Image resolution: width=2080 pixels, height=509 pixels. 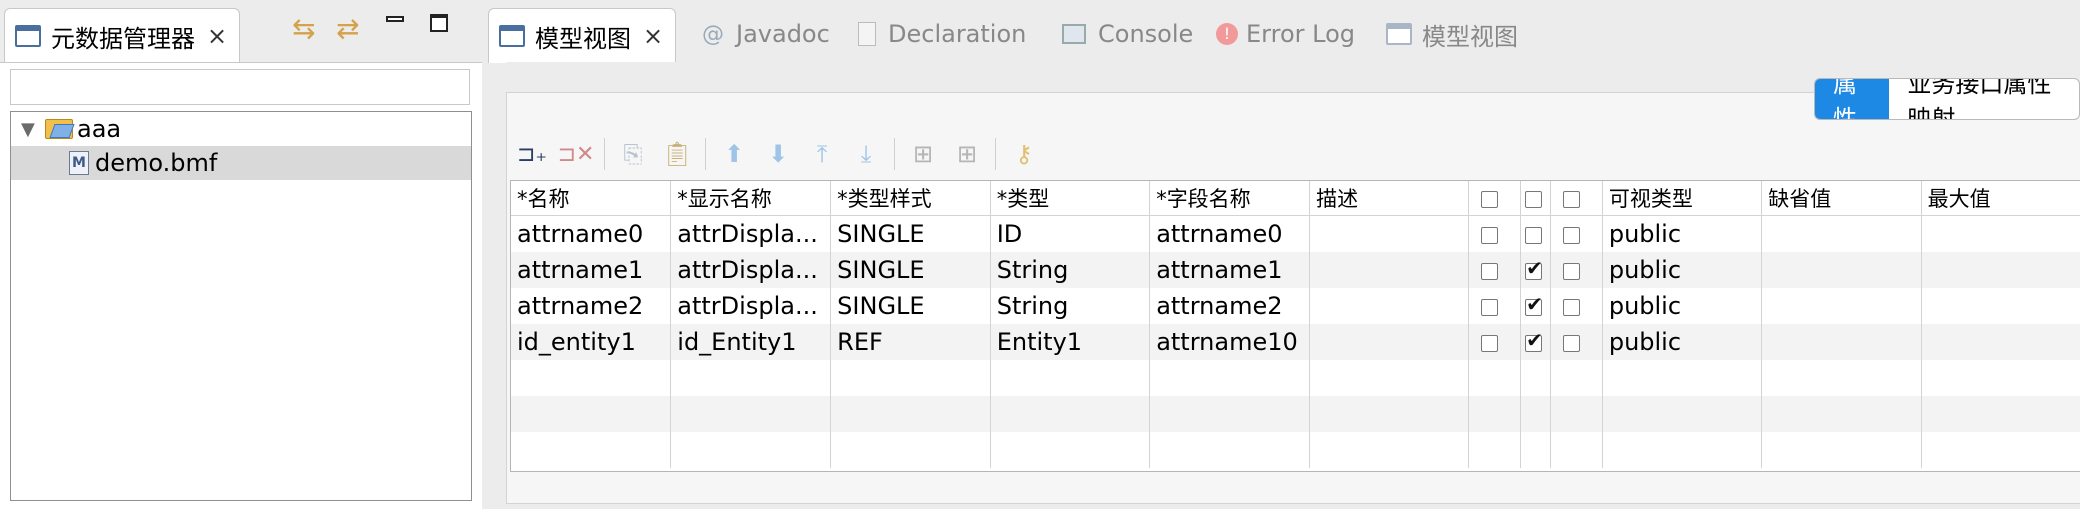 I want to click on move-down-icon: ⬇, so click(x=778, y=154).